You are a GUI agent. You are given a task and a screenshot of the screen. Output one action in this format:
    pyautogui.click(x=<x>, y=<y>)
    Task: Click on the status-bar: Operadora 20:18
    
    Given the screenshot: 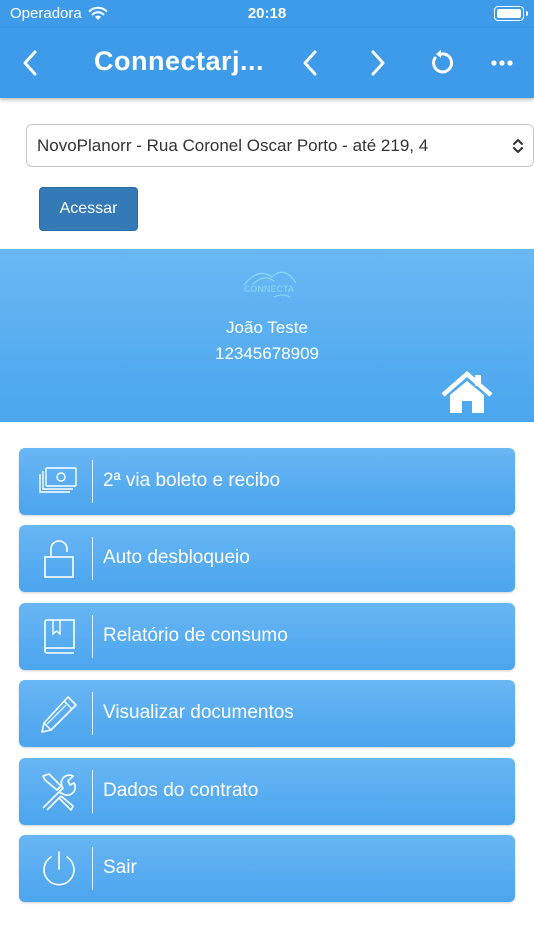 What is the action you would take?
    pyautogui.click(x=267, y=14)
    